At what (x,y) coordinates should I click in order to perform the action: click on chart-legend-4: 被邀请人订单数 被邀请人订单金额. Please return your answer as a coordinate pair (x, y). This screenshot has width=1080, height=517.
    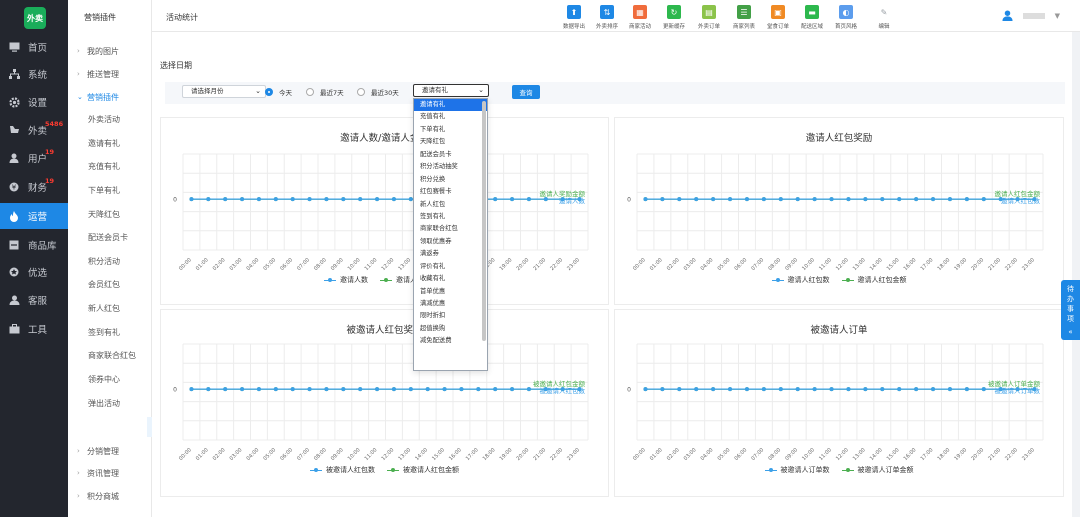
    Looking at the image, I should click on (839, 470).